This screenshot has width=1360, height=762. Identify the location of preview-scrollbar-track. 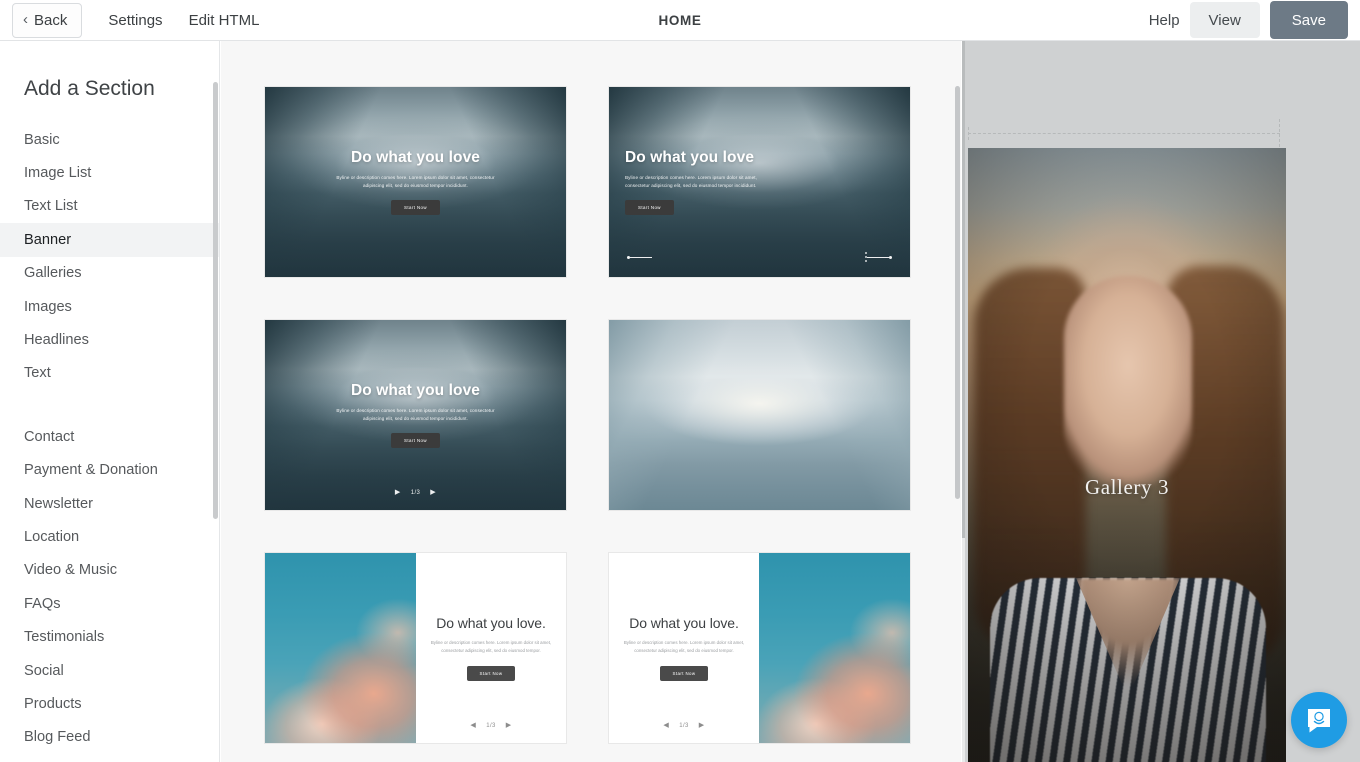
(963, 401).